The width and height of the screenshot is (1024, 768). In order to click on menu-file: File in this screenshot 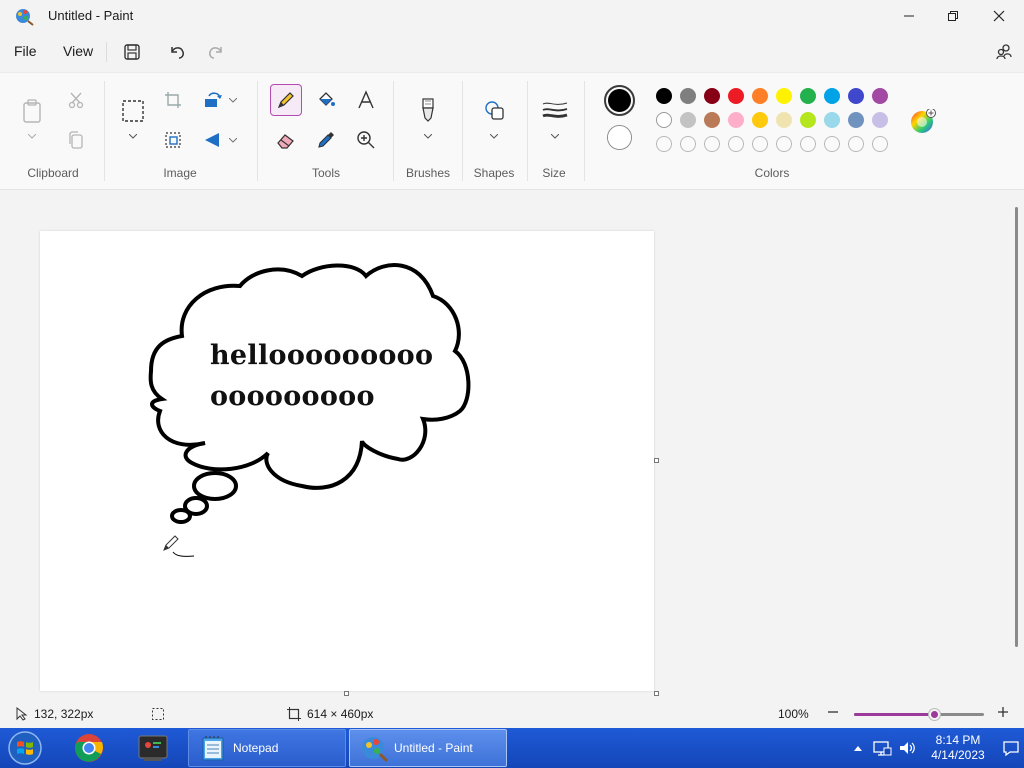, I will do `click(25, 51)`.